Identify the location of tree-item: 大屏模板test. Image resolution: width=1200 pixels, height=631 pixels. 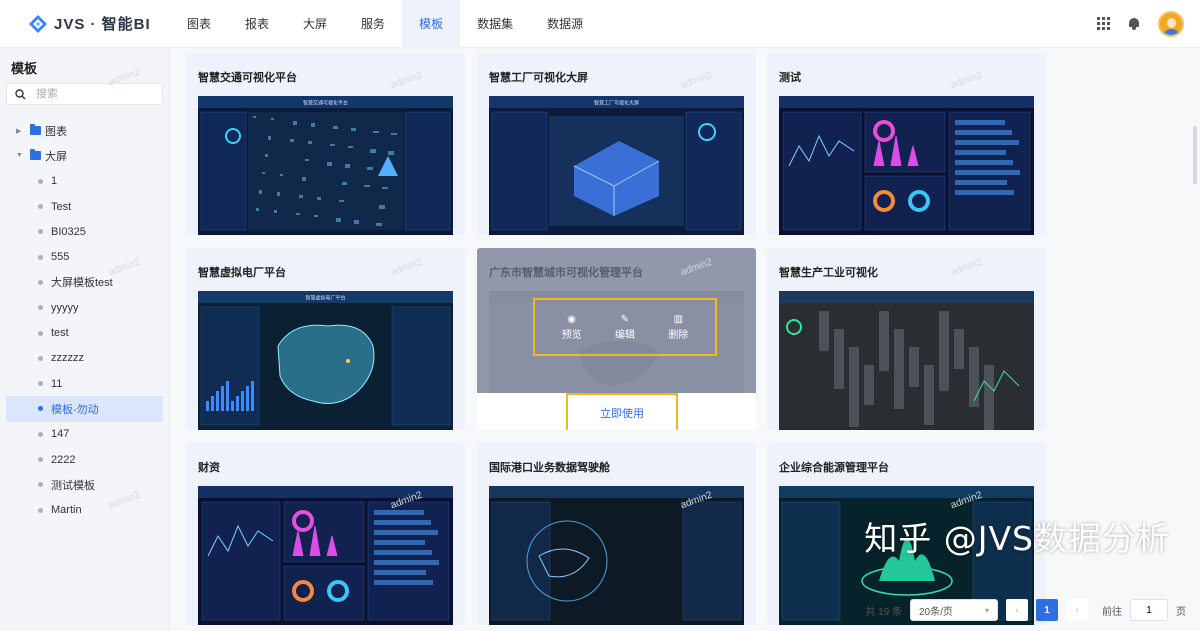
(84, 282).